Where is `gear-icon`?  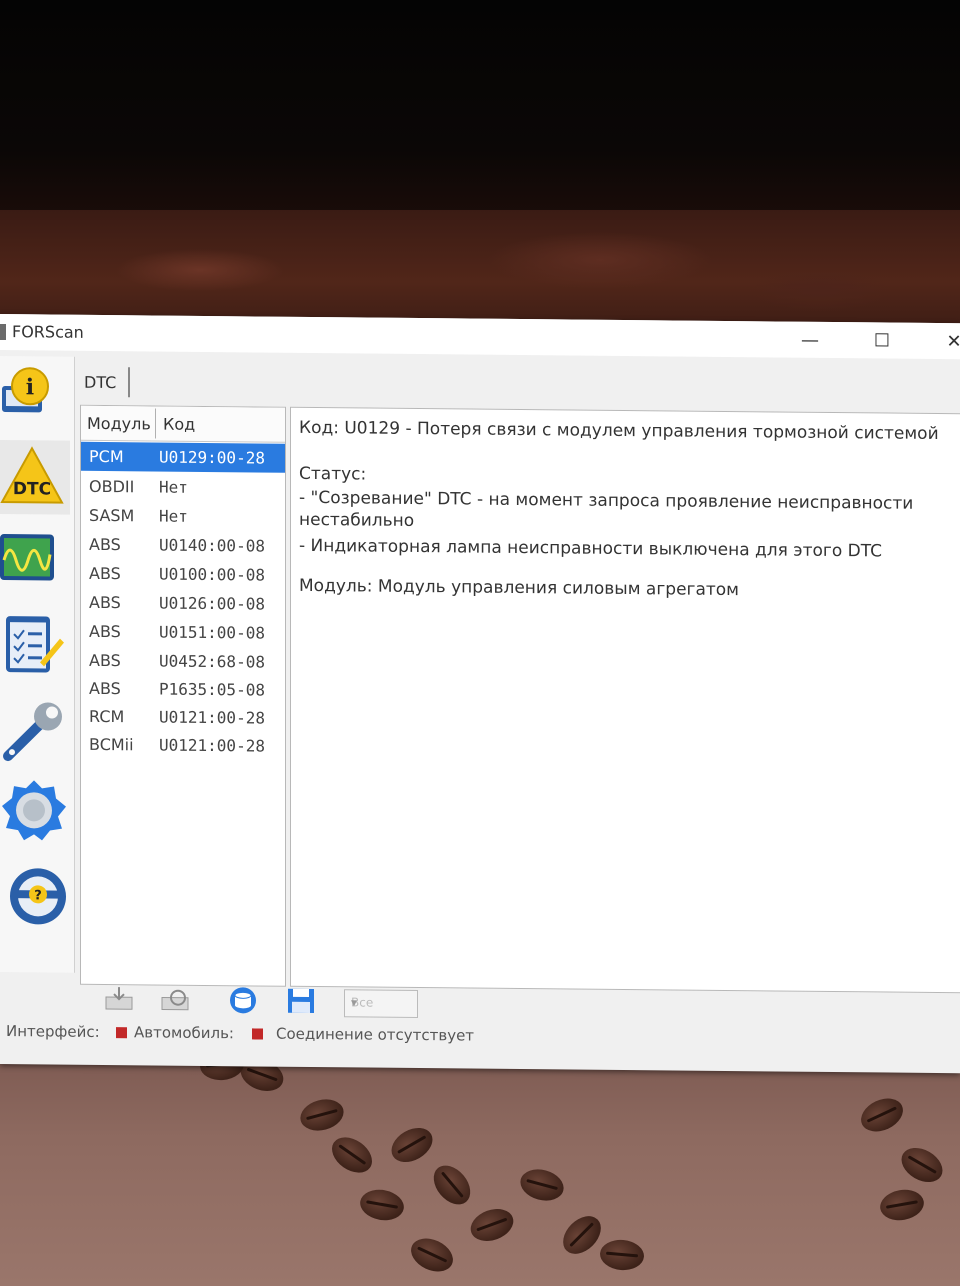
gear-icon is located at coordinates (34, 810).